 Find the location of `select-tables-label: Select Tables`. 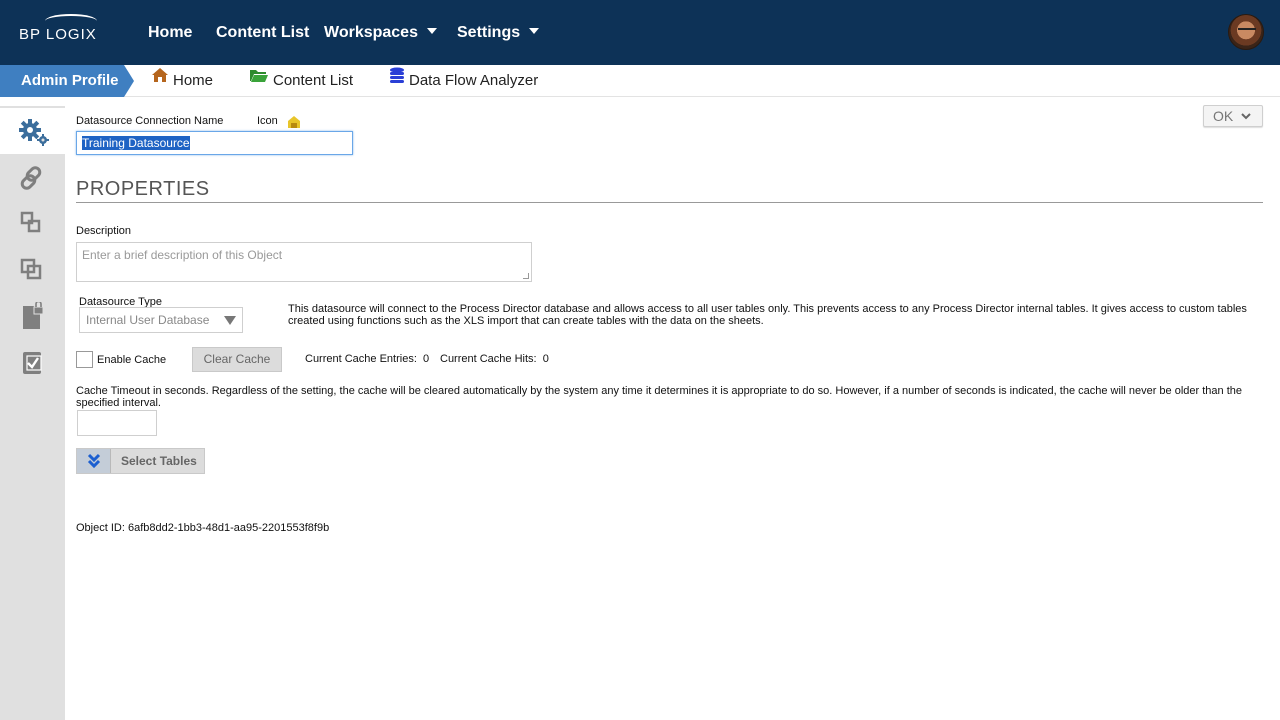

select-tables-label: Select Tables is located at coordinates (159, 461).